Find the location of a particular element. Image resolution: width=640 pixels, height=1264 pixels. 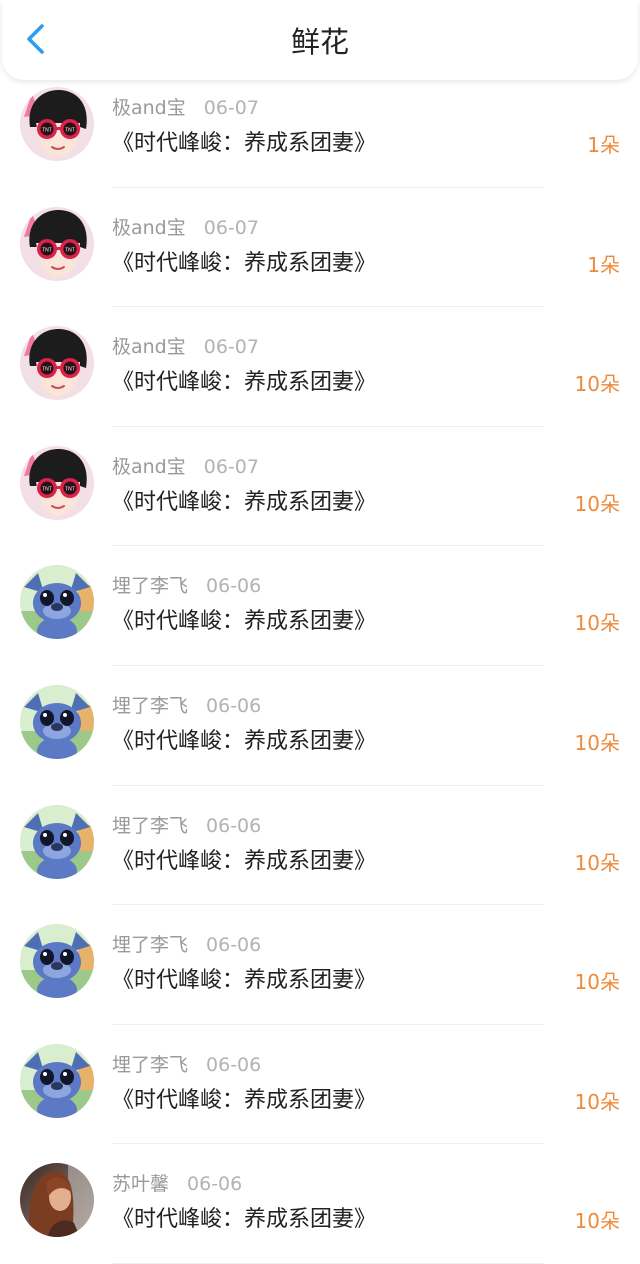

avatar-photo-woman-image is located at coordinates (57, 1200).